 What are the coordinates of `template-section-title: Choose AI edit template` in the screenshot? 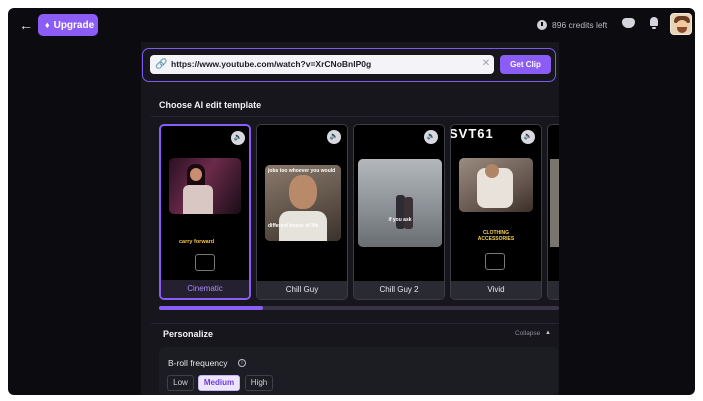 It's located at (210, 105).